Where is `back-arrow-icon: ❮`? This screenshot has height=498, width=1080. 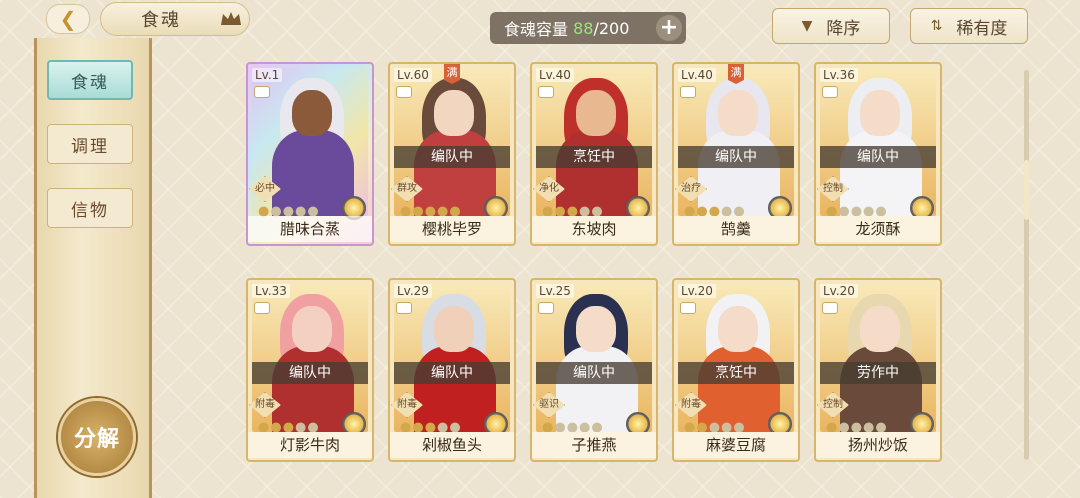 back-arrow-icon: ❮ is located at coordinates (68, 19).